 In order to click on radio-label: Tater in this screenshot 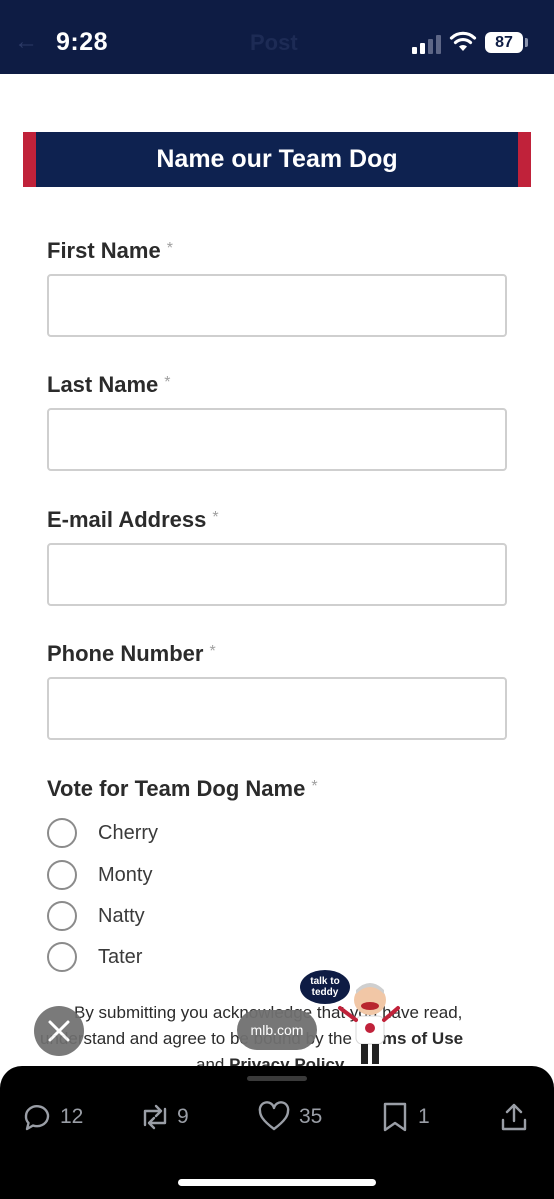, I will do `click(120, 956)`.